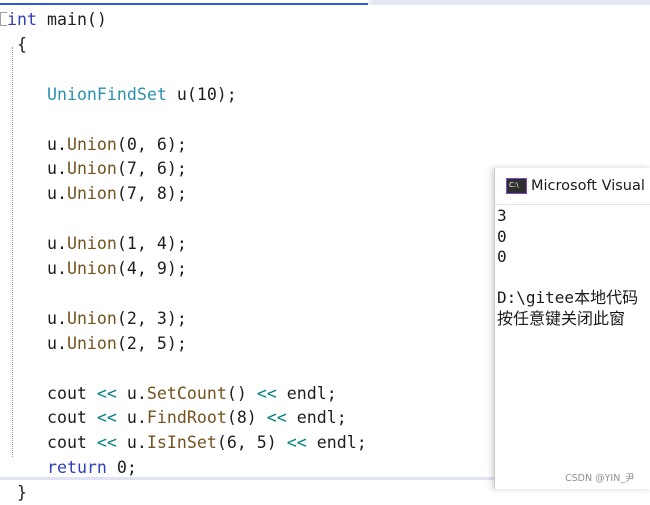 This screenshot has height=505, width=650. I want to click on code-token: (1, 4);, so click(151, 244).